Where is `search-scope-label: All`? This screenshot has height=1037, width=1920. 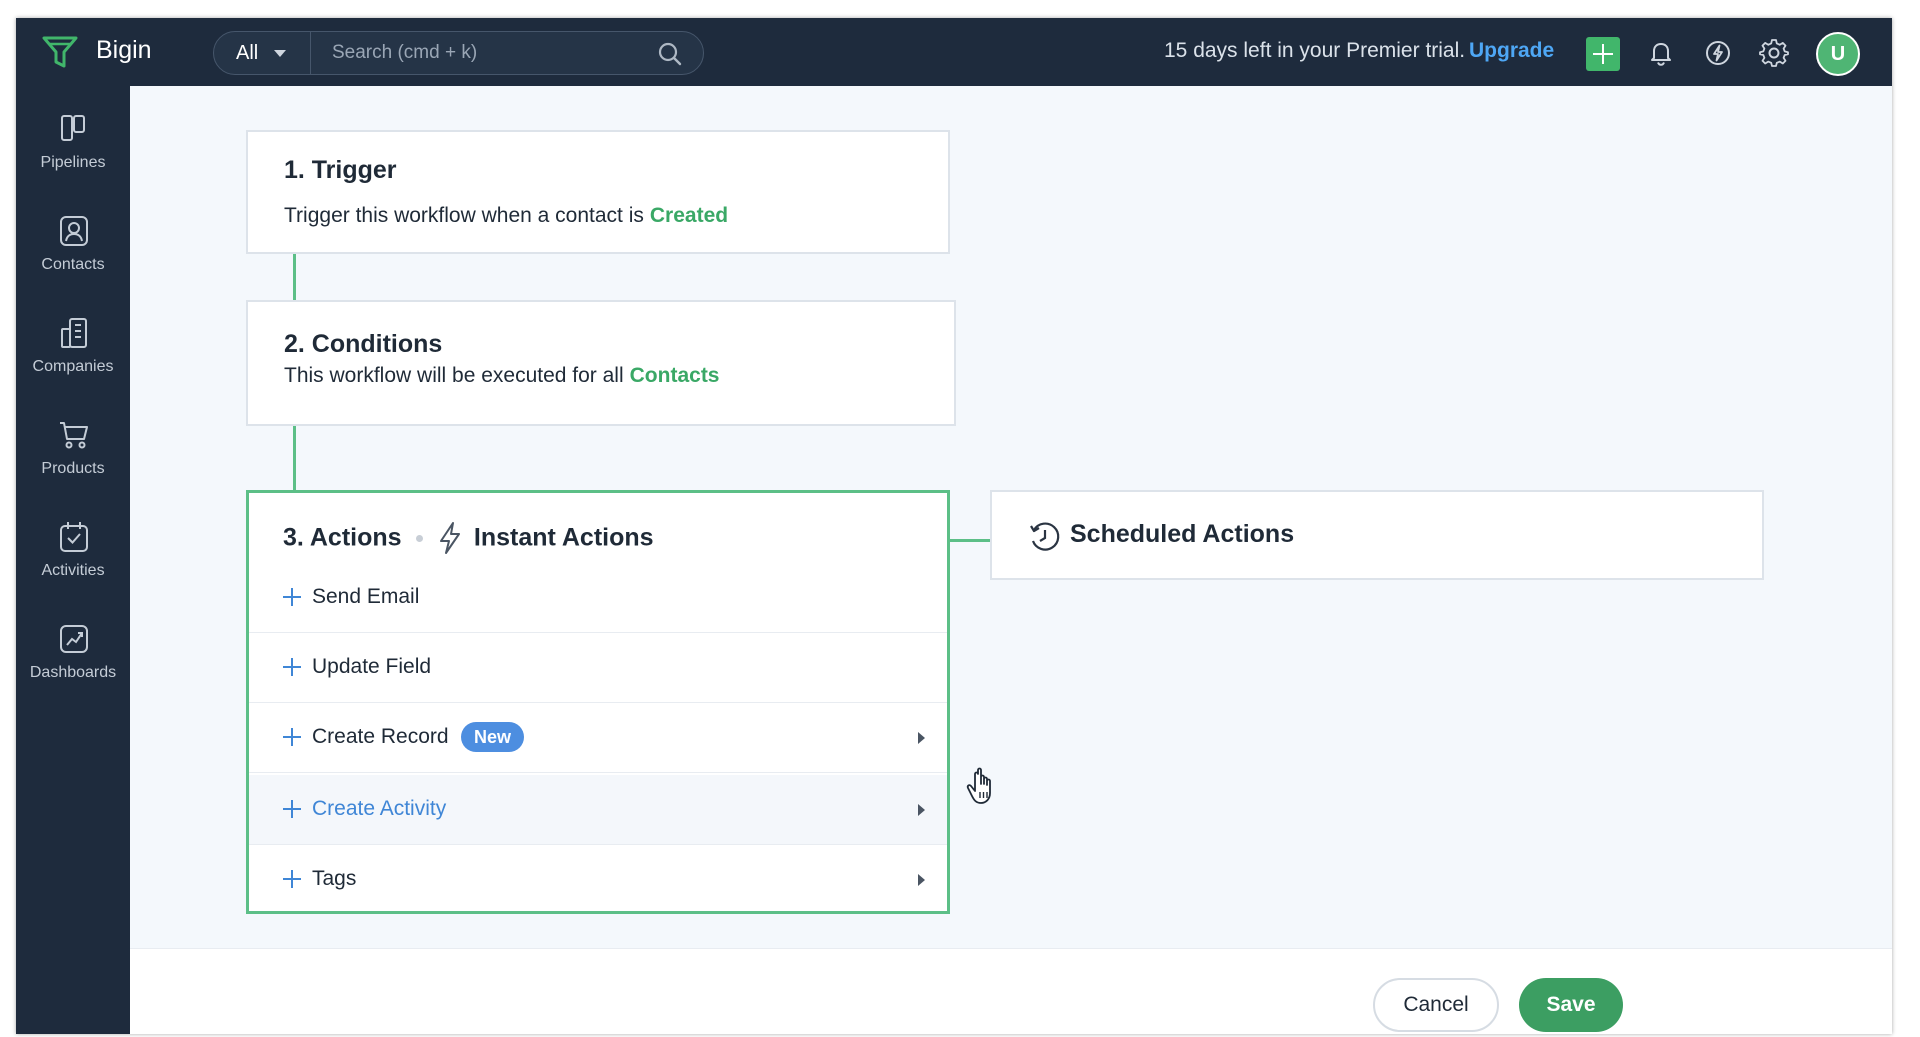
search-scope-label: All is located at coordinates (247, 53).